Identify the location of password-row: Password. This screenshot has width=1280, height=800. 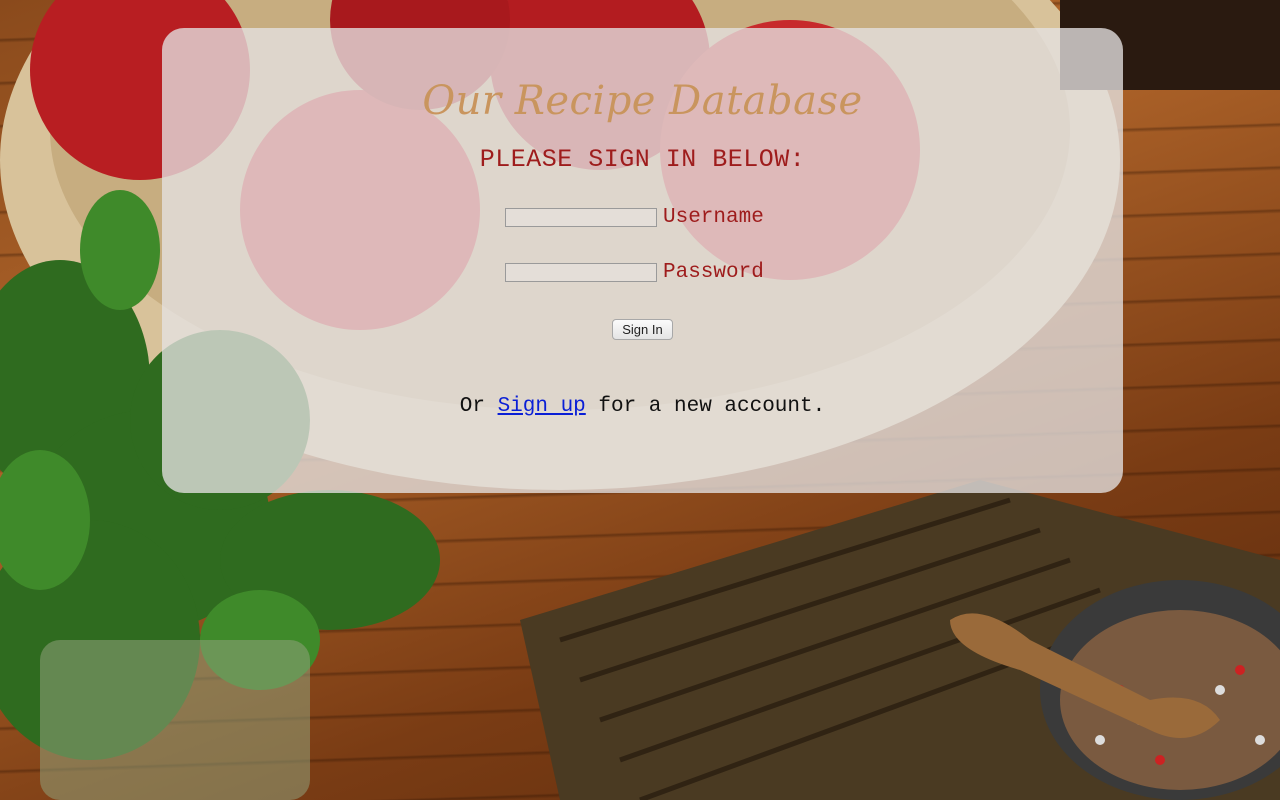
(634, 272).